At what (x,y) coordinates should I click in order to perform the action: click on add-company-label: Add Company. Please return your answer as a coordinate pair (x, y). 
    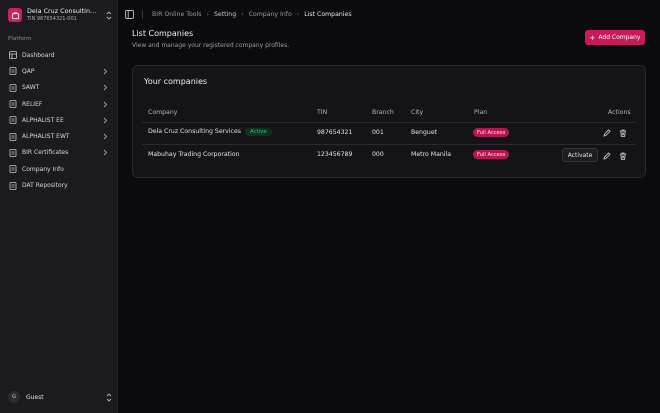
    Looking at the image, I should click on (619, 37).